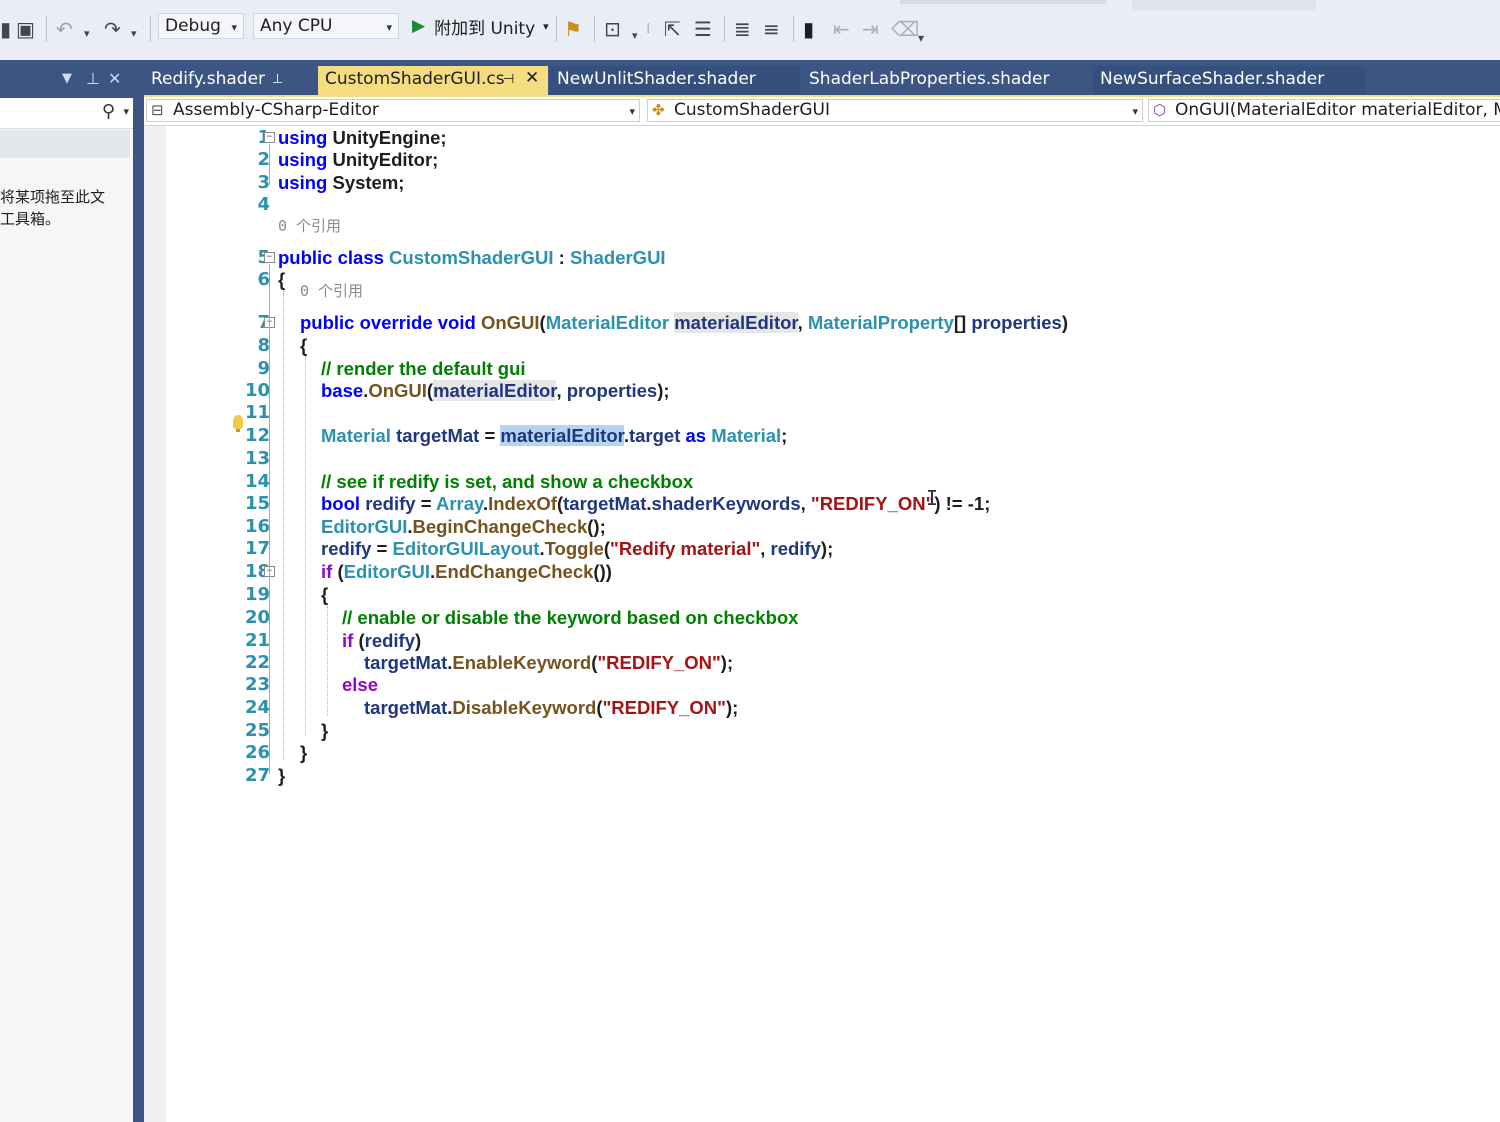  Describe the element at coordinates (387, 137) in the screenshot. I see `code-token: UnityEngine;` at that location.